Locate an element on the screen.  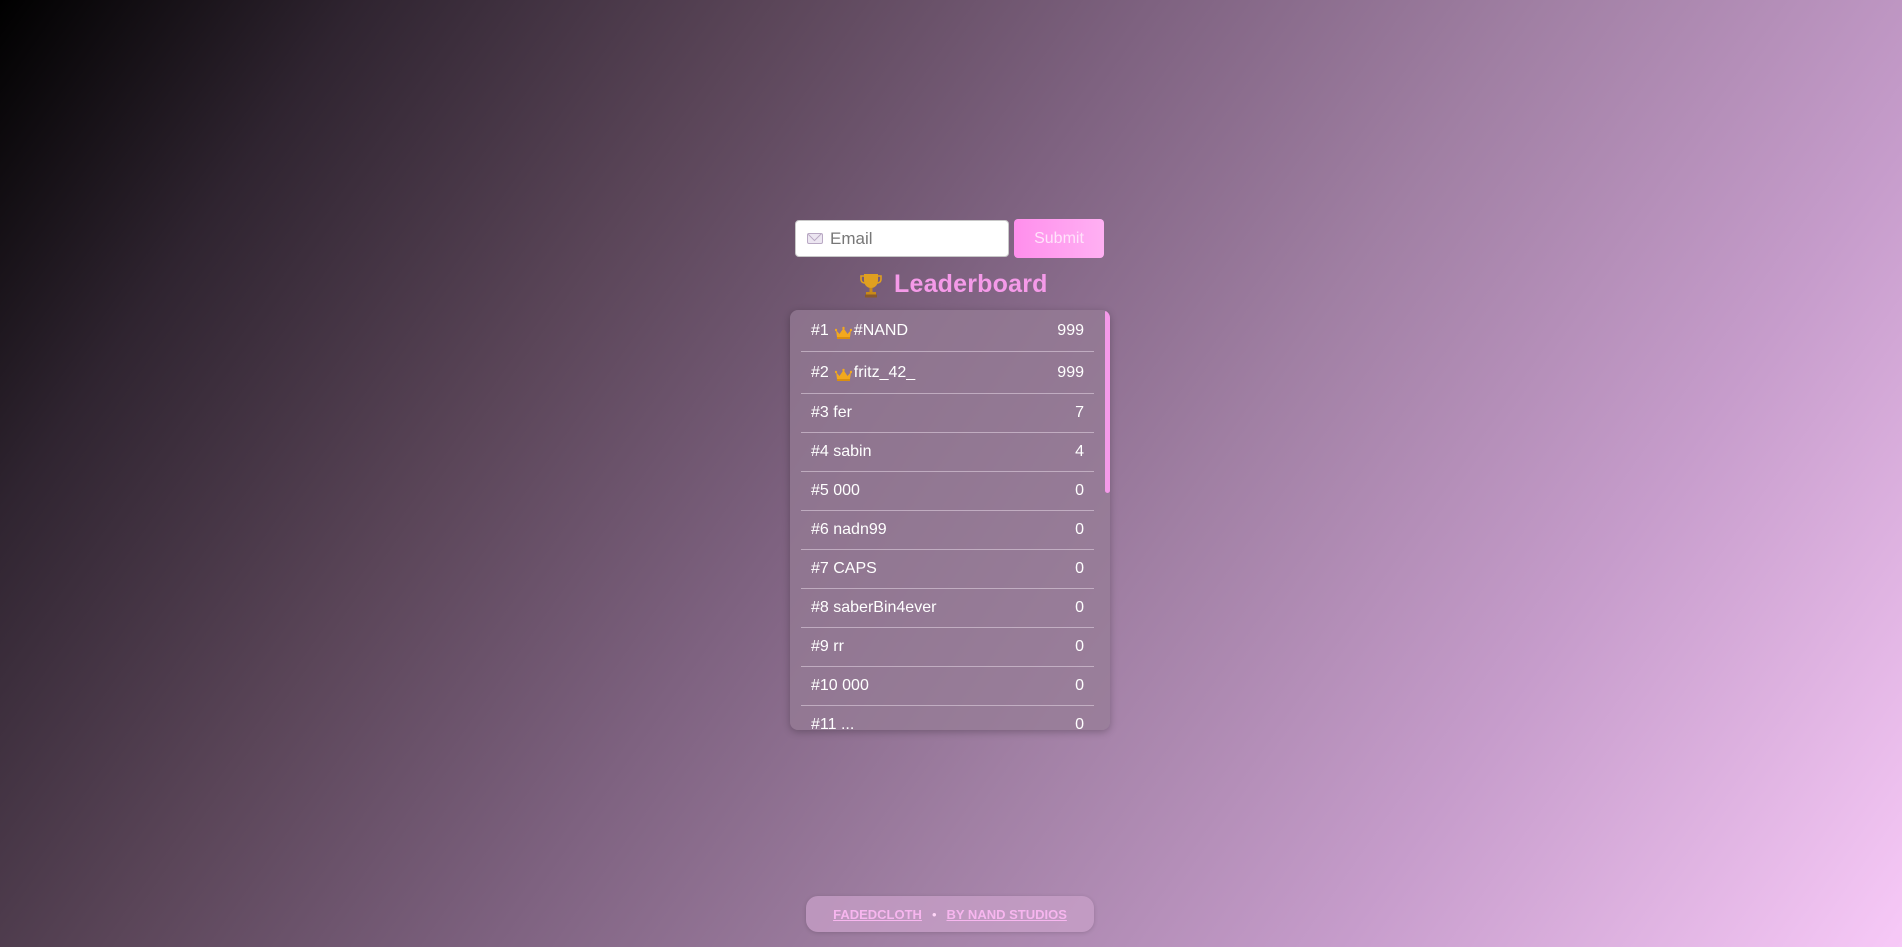
leaderboard-entry-label: #4 sabin is located at coordinates (841, 452).